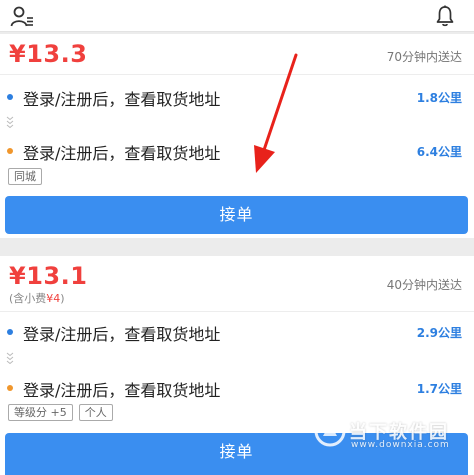 The height and width of the screenshot is (475, 474). I want to click on bell-icon, so click(445, 16).